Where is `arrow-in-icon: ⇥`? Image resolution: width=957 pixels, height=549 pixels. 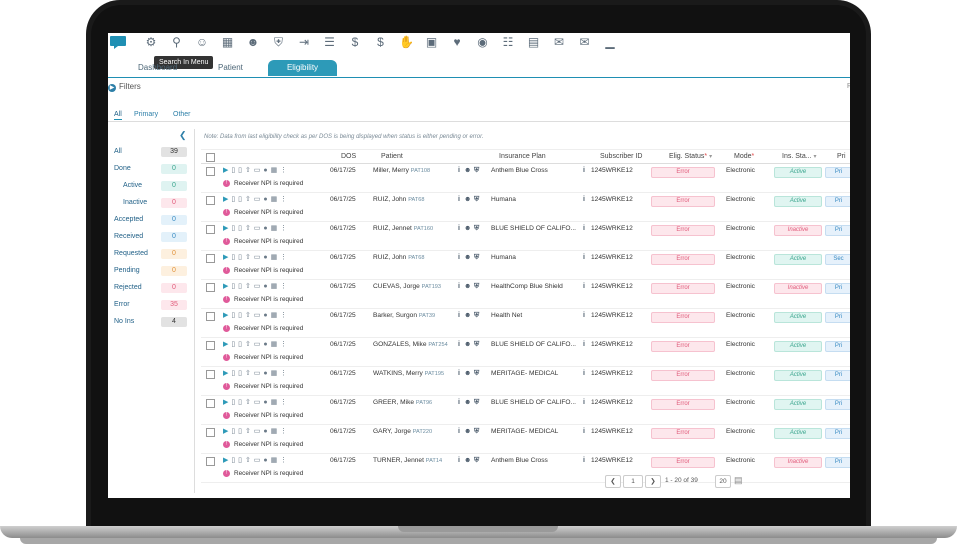
arrow-in-icon: ⇥ is located at coordinates (304, 42).